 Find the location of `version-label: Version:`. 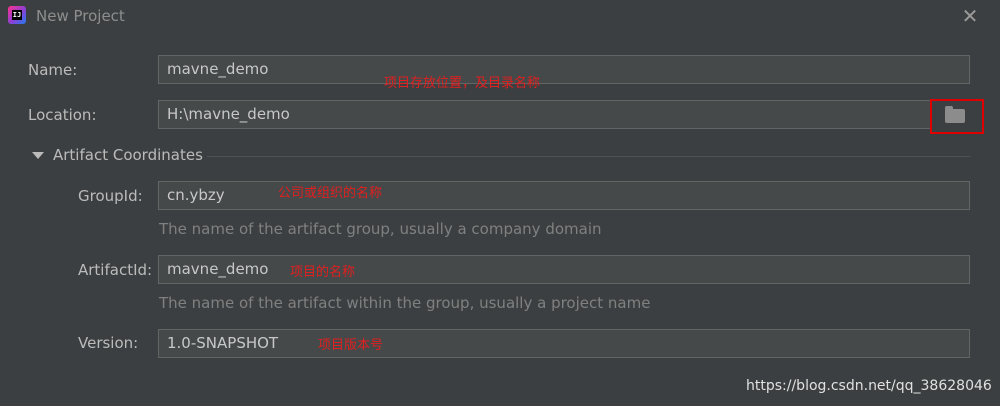

version-label: Version: is located at coordinates (108, 343).